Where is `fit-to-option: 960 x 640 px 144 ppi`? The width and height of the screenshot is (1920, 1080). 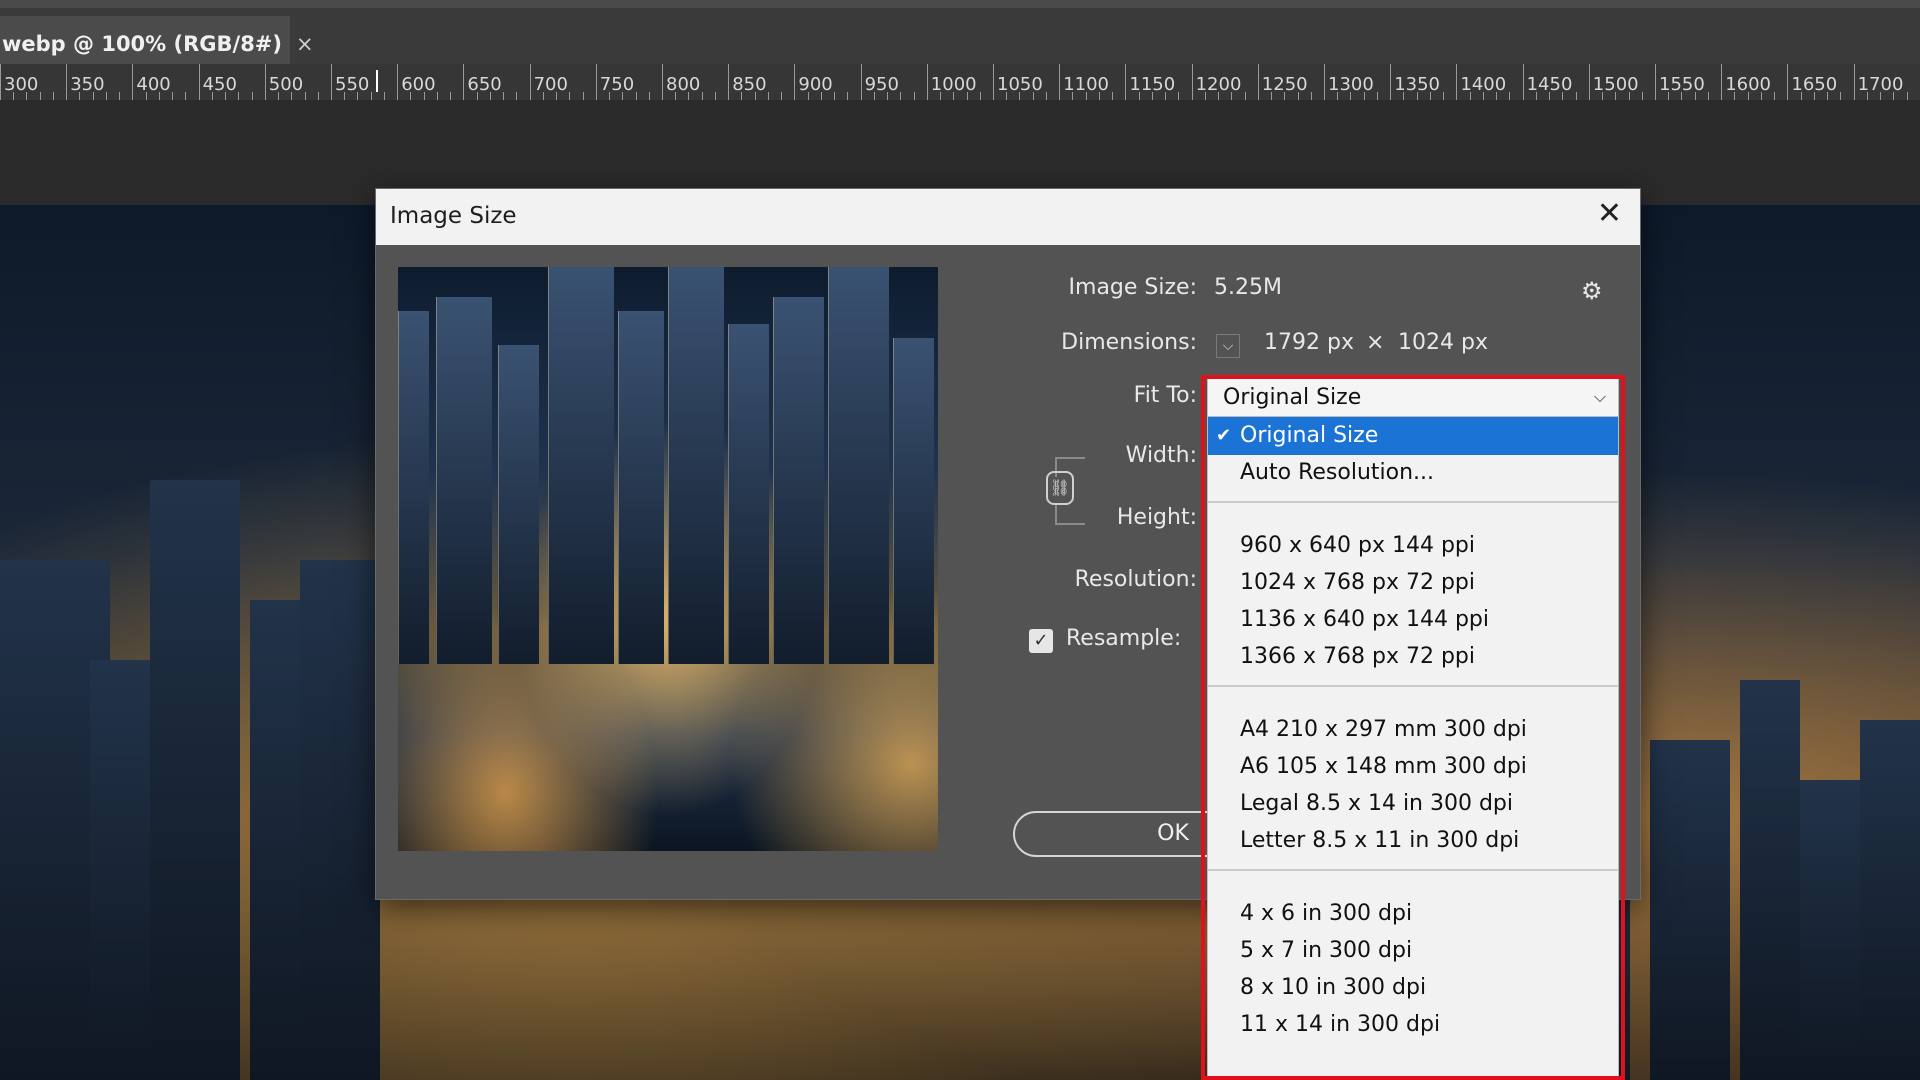
fit-to-option: 960 x 640 px 144 ppi is located at coordinates (1413, 546).